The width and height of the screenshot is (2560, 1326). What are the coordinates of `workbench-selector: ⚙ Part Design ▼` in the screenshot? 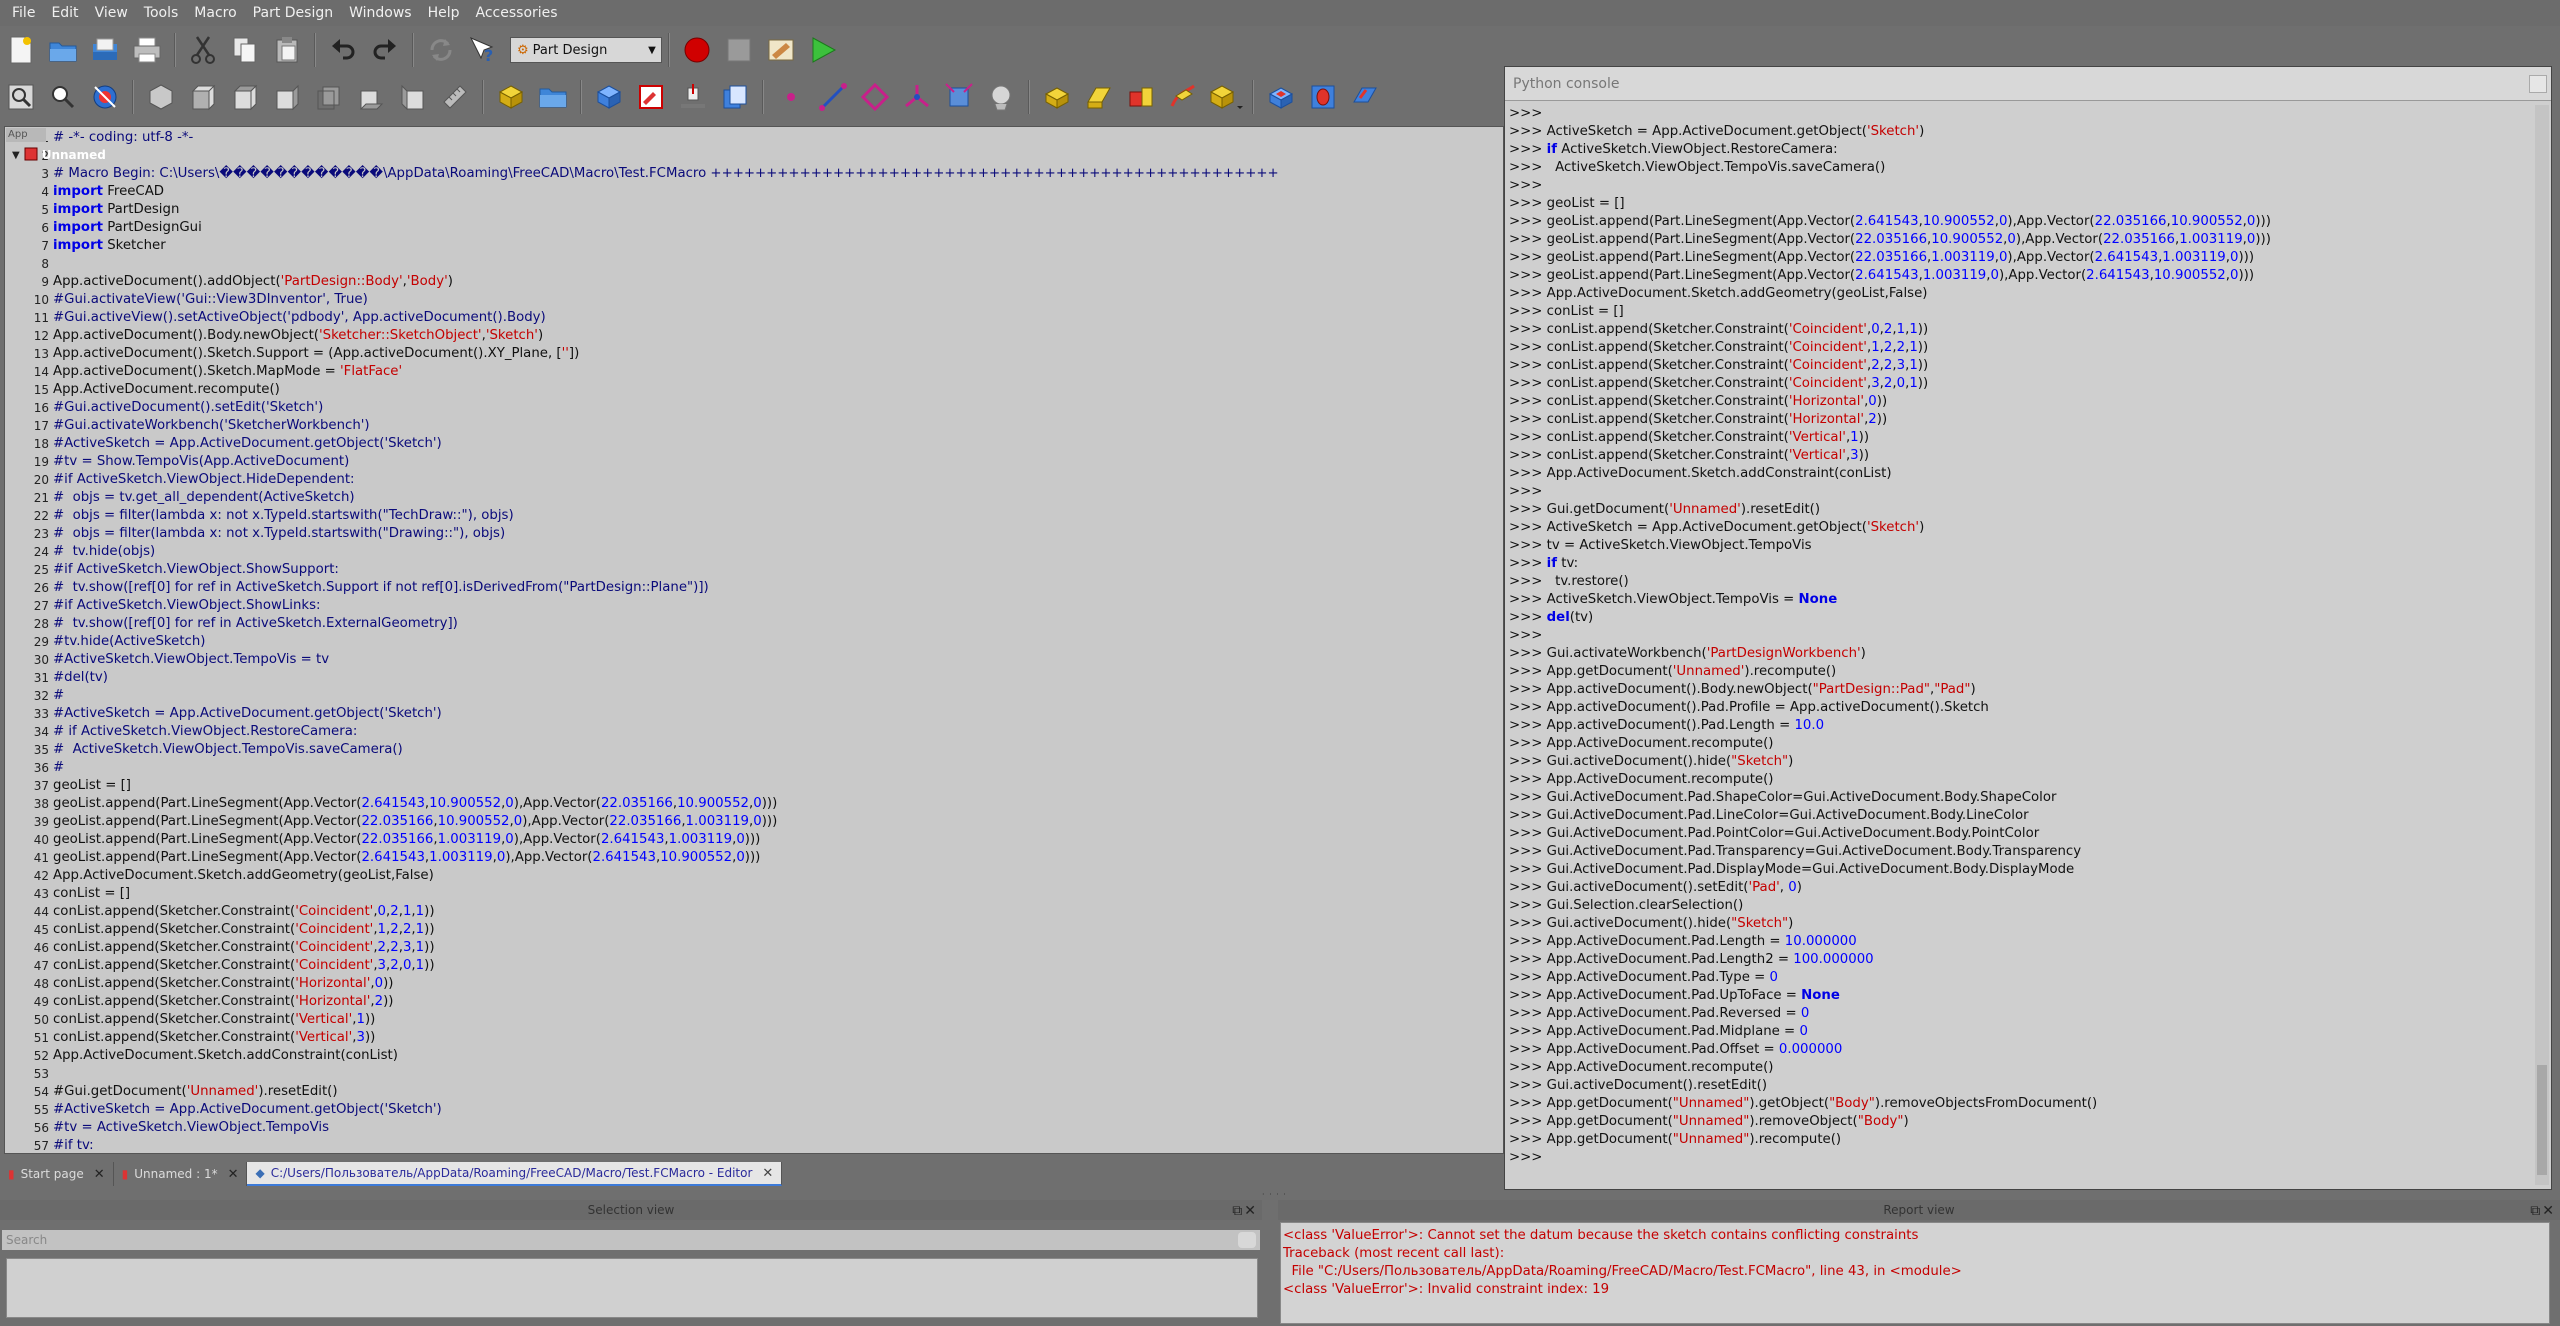 It's located at (586, 50).